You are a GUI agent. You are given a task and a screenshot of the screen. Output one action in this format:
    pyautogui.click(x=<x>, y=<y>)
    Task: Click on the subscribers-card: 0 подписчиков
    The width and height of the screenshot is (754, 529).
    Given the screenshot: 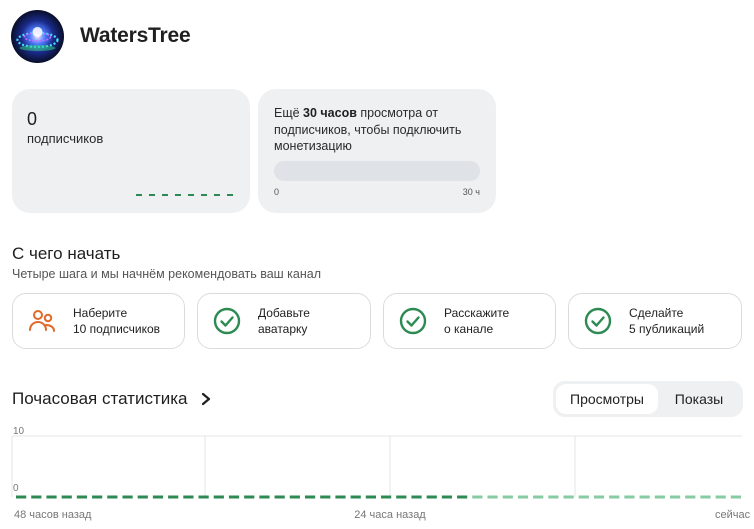 What is the action you would take?
    pyautogui.click(x=131, y=151)
    